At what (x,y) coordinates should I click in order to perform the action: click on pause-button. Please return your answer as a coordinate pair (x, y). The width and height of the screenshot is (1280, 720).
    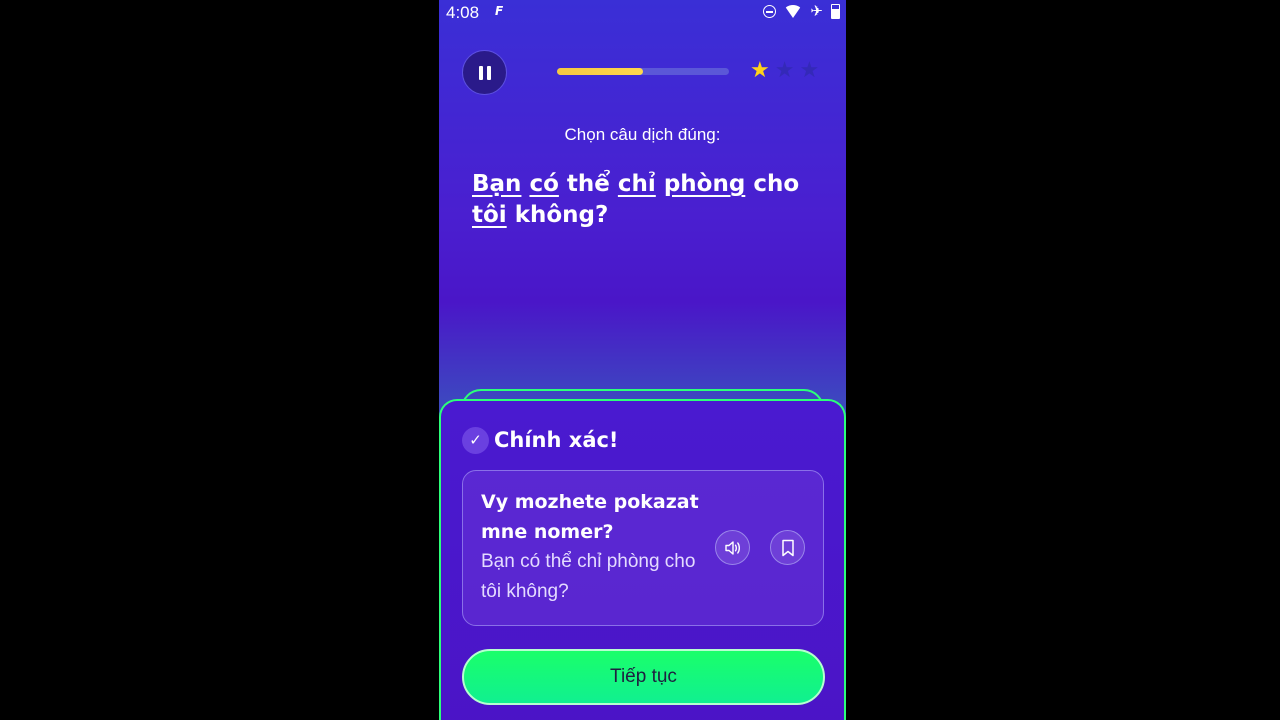
    Looking at the image, I should click on (484, 72).